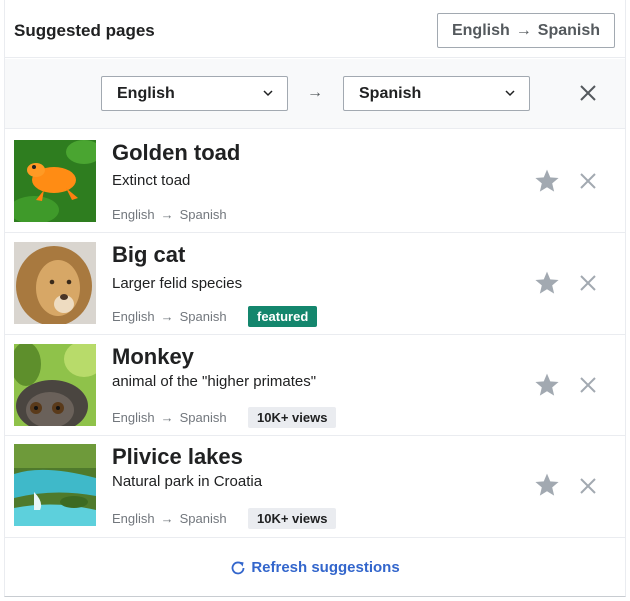 The height and width of the screenshot is (601, 630). I want to click on suggestion-title: Monkey, so click(153, 356).